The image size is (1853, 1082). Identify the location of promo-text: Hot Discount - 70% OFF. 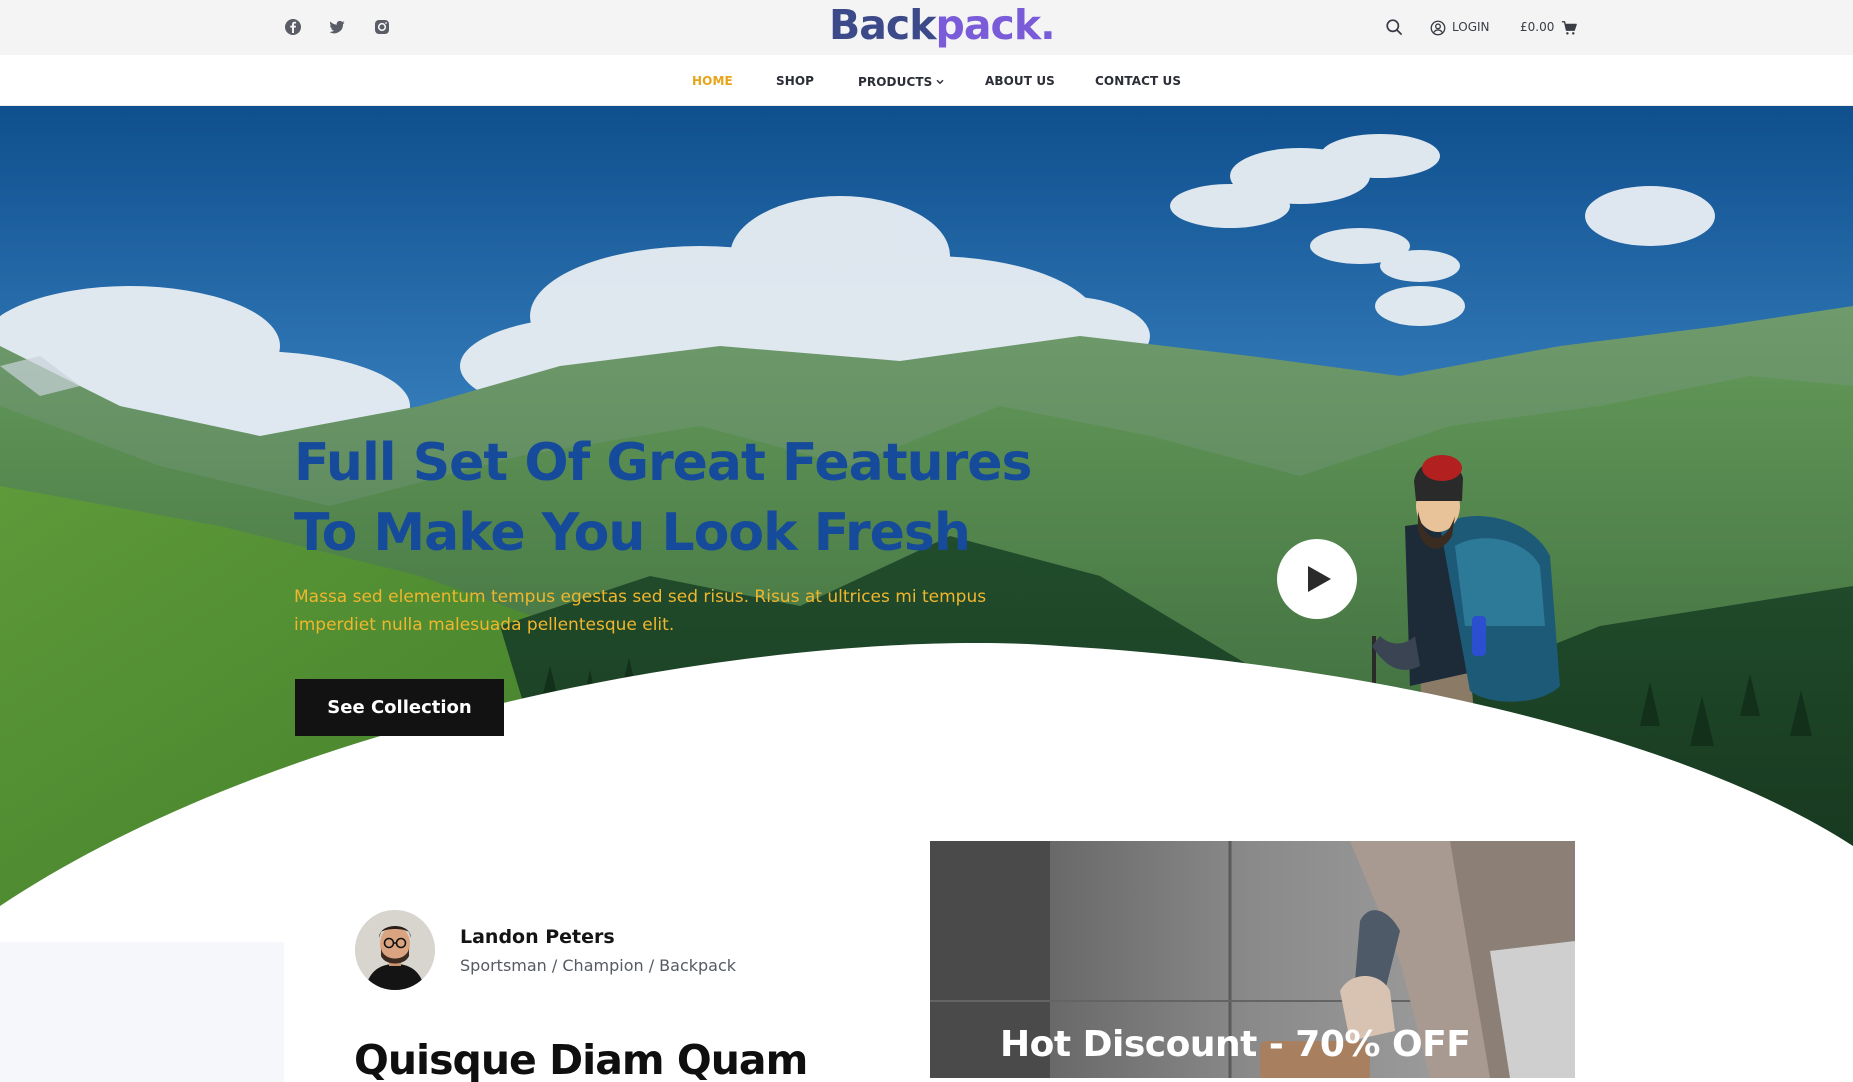
(1235, 1044).